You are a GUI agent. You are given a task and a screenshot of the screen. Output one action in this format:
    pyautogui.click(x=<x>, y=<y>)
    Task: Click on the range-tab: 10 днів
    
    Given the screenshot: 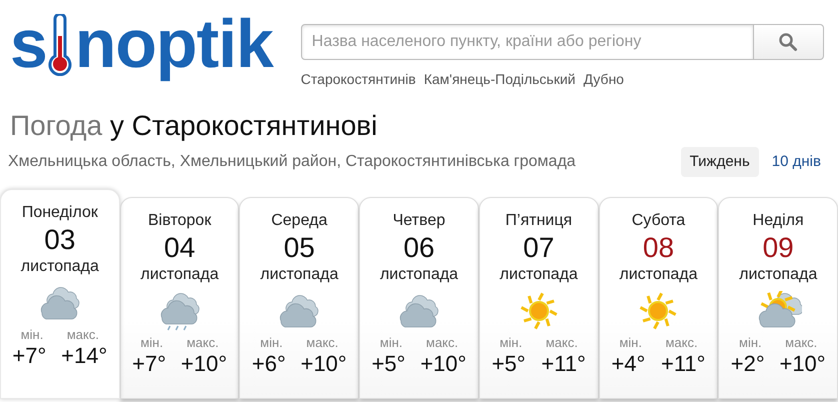 What is the action you would take?
    pyautogui.click(x=796, y=162)
    